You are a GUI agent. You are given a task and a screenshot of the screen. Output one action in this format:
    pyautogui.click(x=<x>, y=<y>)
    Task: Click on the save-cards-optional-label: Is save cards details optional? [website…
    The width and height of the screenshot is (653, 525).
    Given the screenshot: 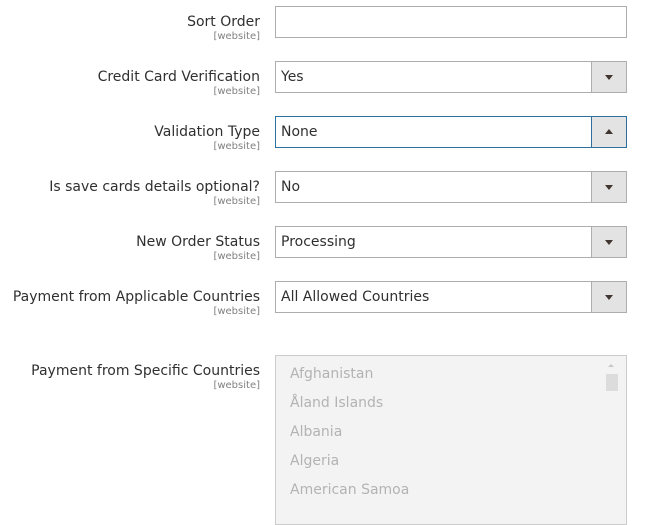 What is the action you would take?
    pyautogui.click(x=154, y=193)
    